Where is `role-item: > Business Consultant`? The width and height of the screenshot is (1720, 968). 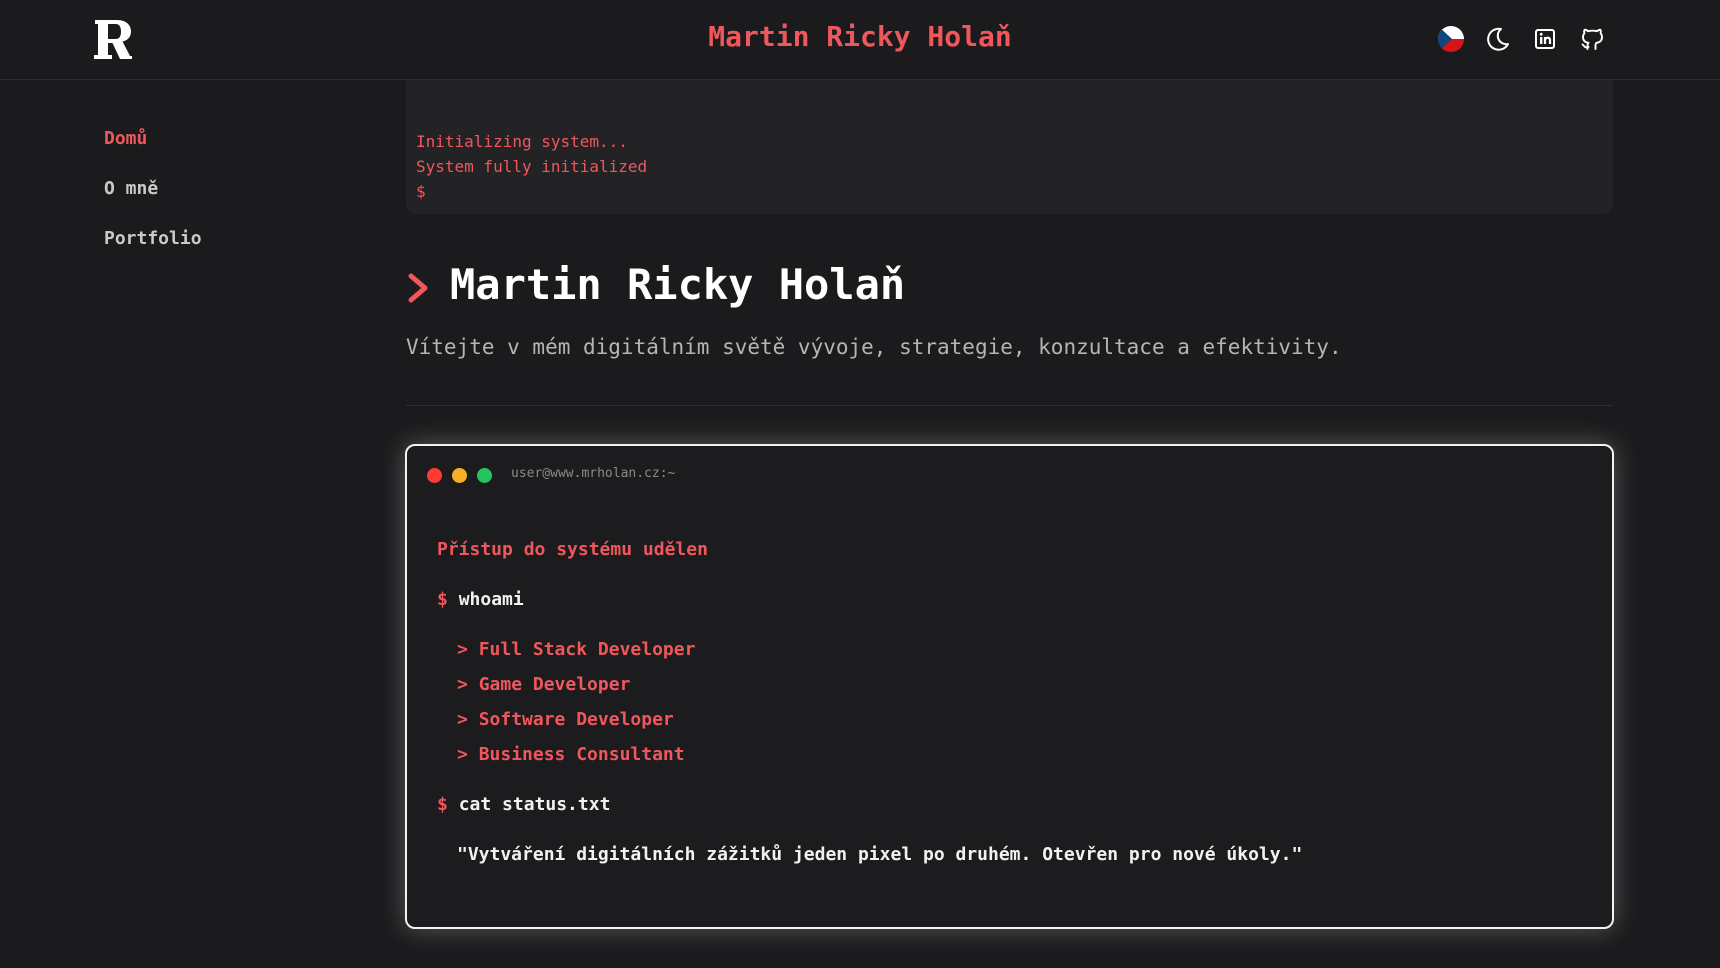
role-item: > Business Consultant is located at coordinates (571, 755).